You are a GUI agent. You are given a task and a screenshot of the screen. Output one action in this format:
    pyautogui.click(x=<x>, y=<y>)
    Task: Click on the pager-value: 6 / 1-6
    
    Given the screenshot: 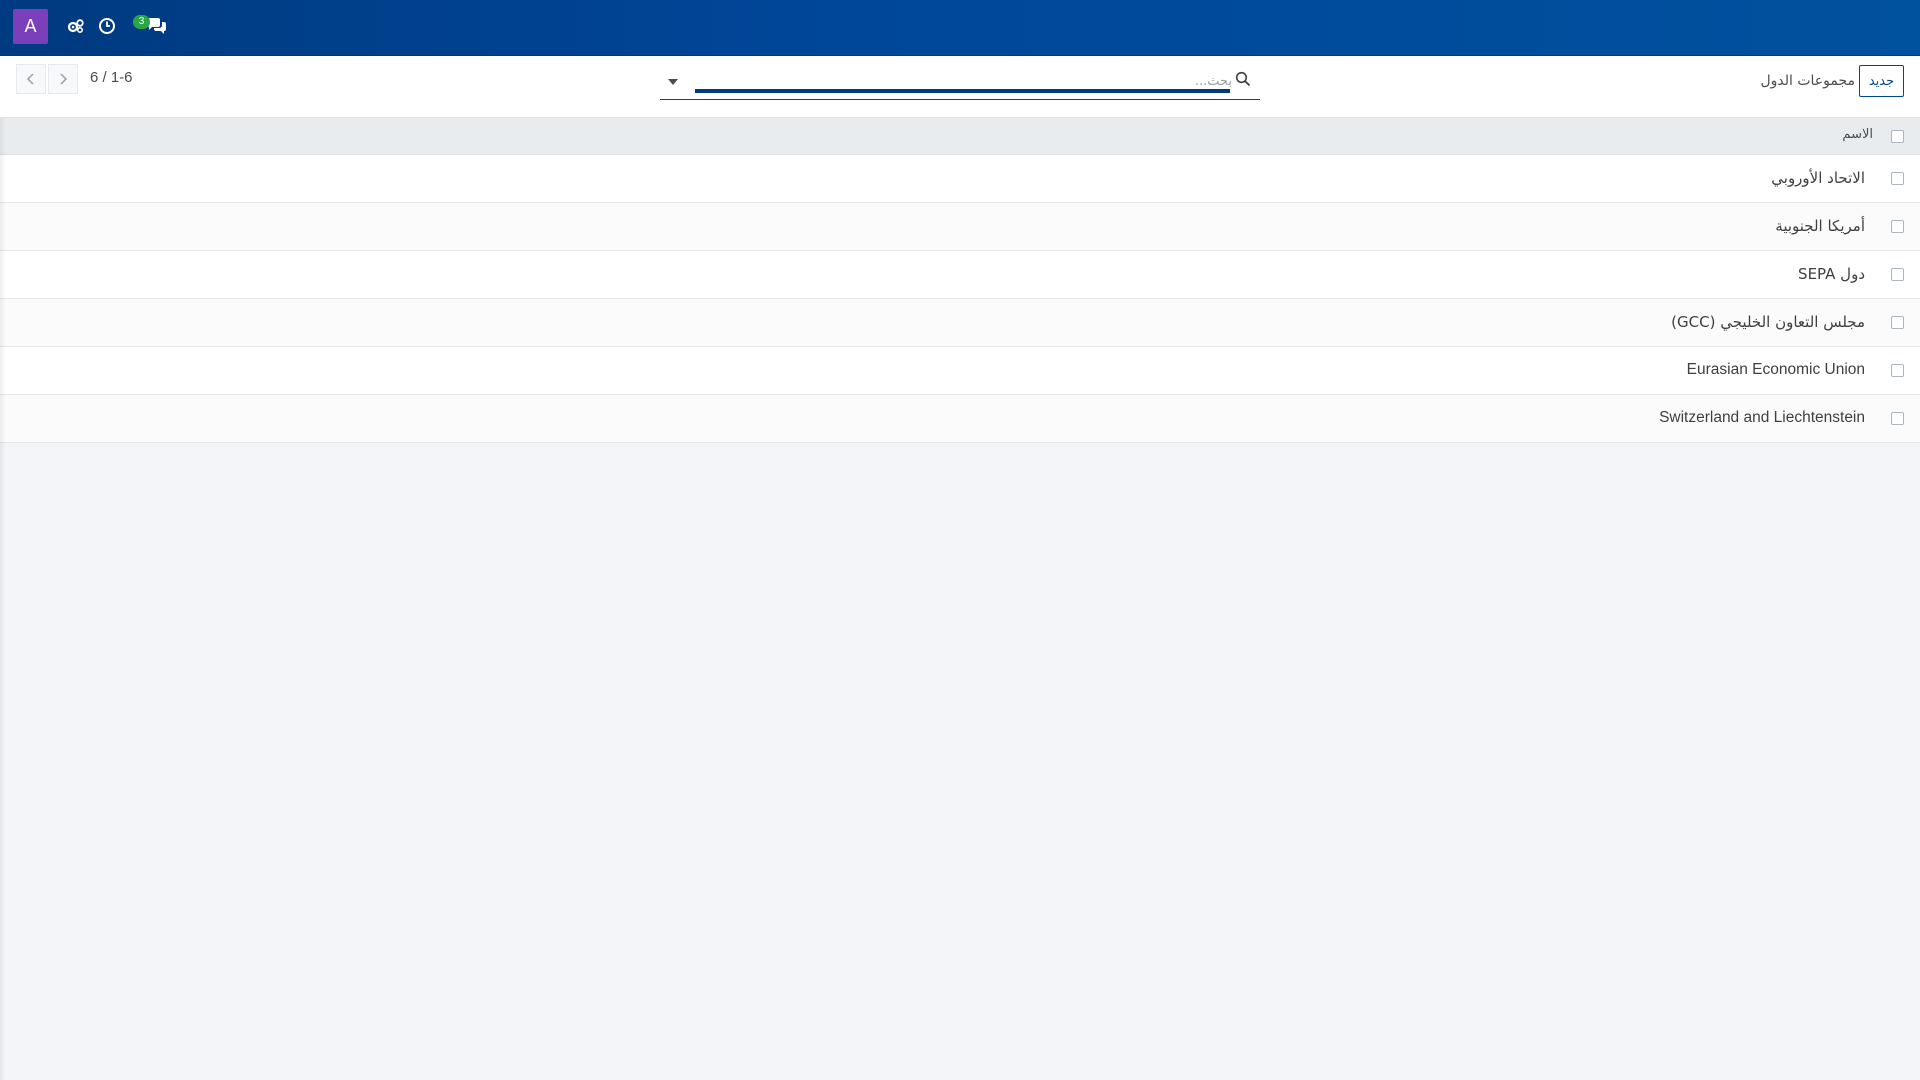 What is the action you would take?
    pyautogui.click(x=111, y=77)
    